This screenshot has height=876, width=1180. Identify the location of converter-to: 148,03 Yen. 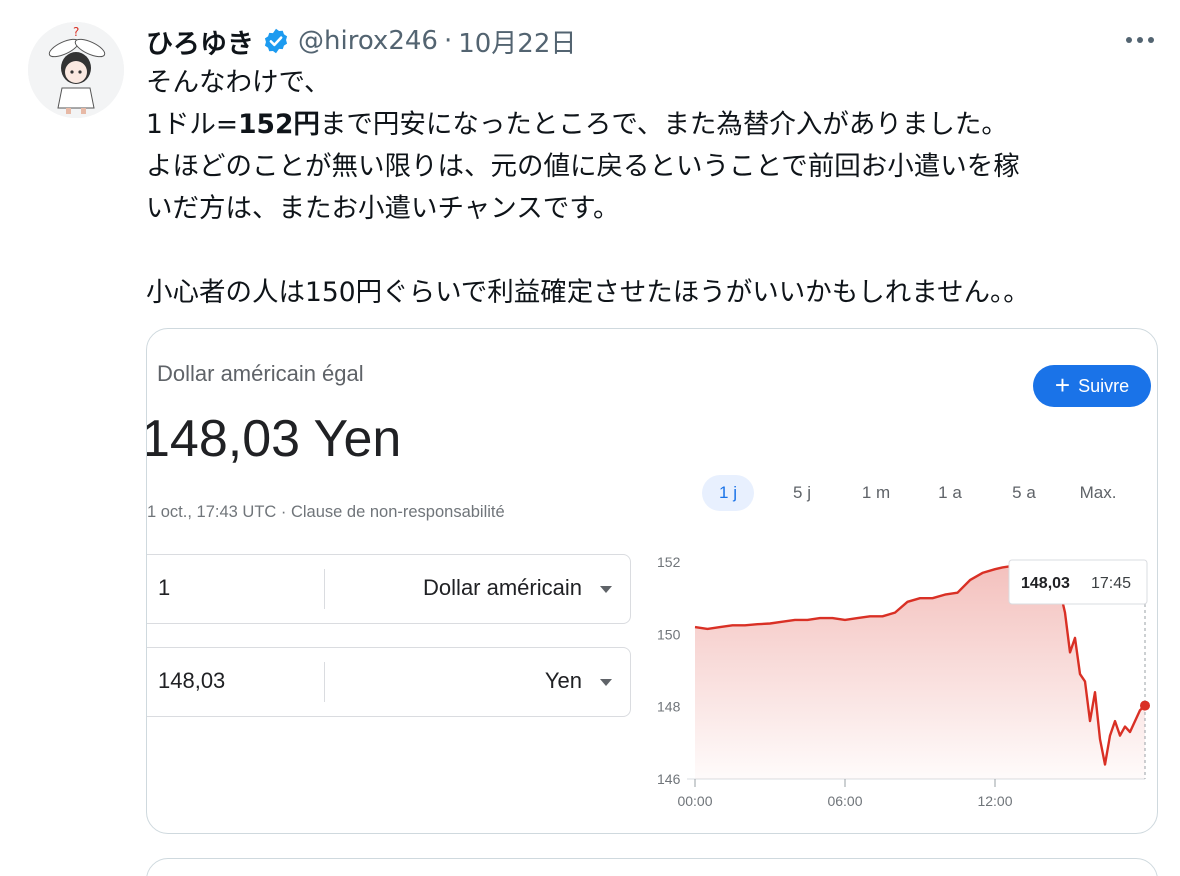
(389, 682).